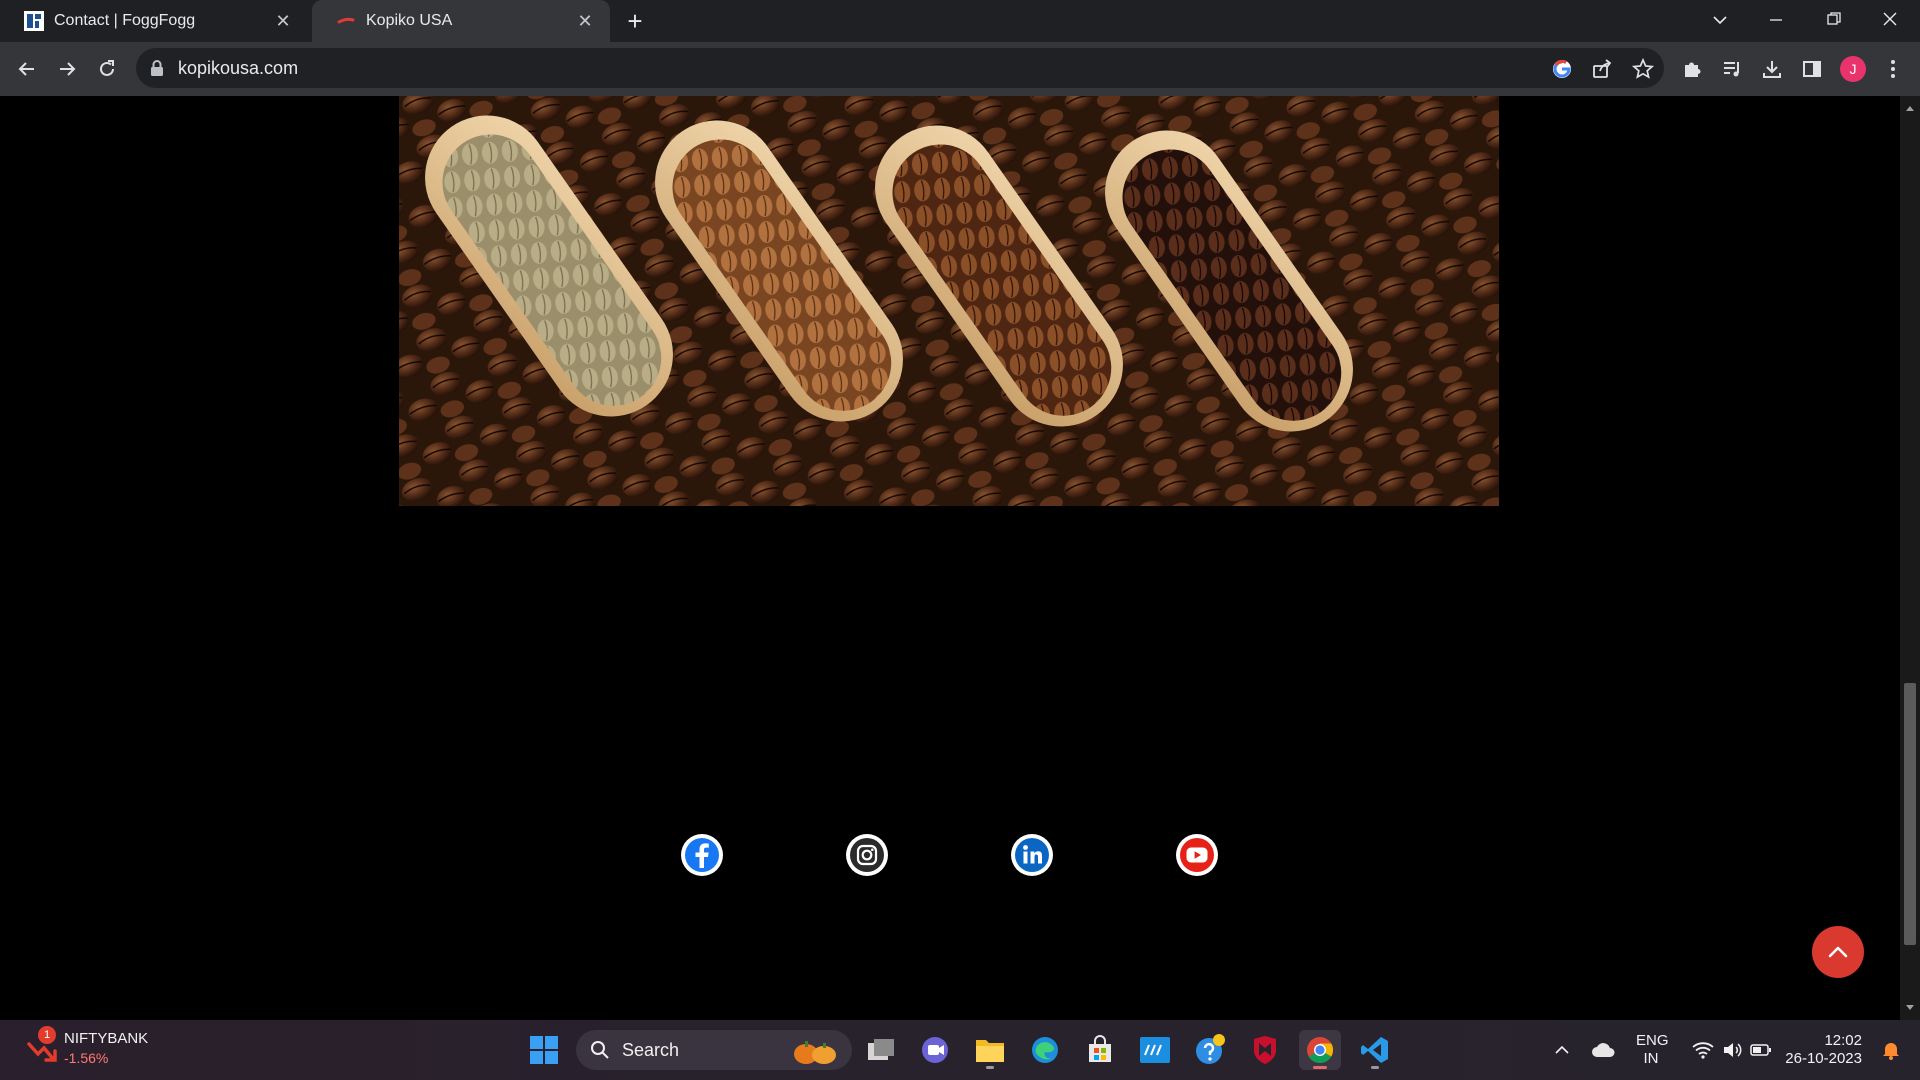 This screenshot has height=1080, width=1920. I want to click on profile-avatar: J, so click(1853, 69).